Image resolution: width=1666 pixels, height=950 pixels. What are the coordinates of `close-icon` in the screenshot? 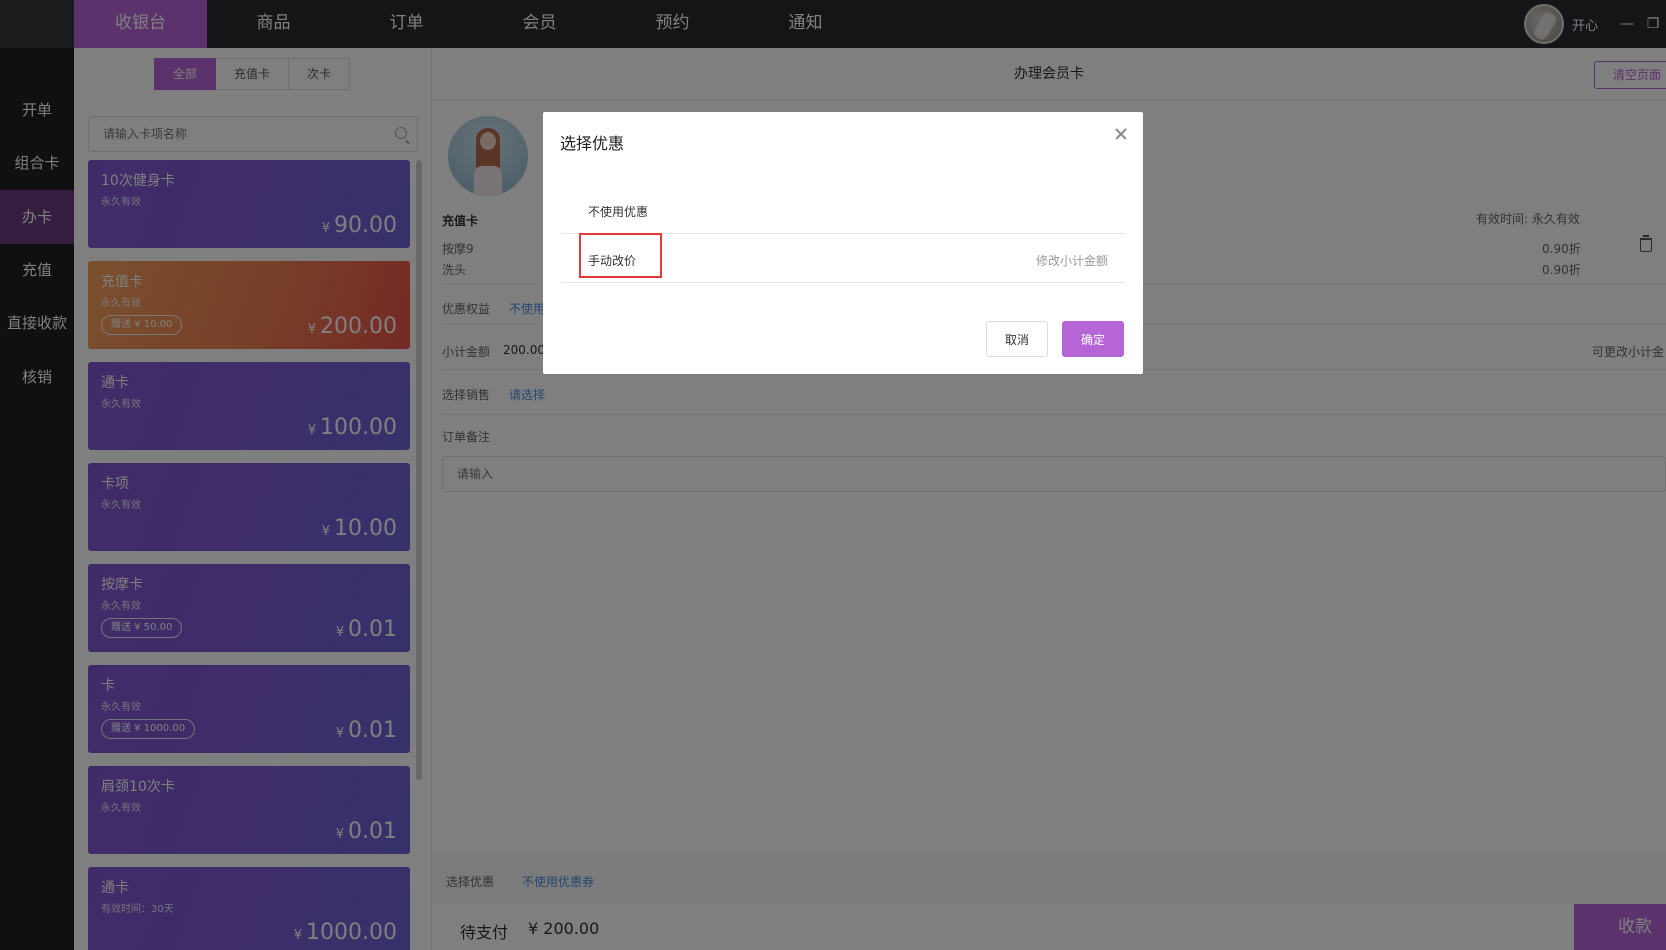 It's located at (1121, 134).